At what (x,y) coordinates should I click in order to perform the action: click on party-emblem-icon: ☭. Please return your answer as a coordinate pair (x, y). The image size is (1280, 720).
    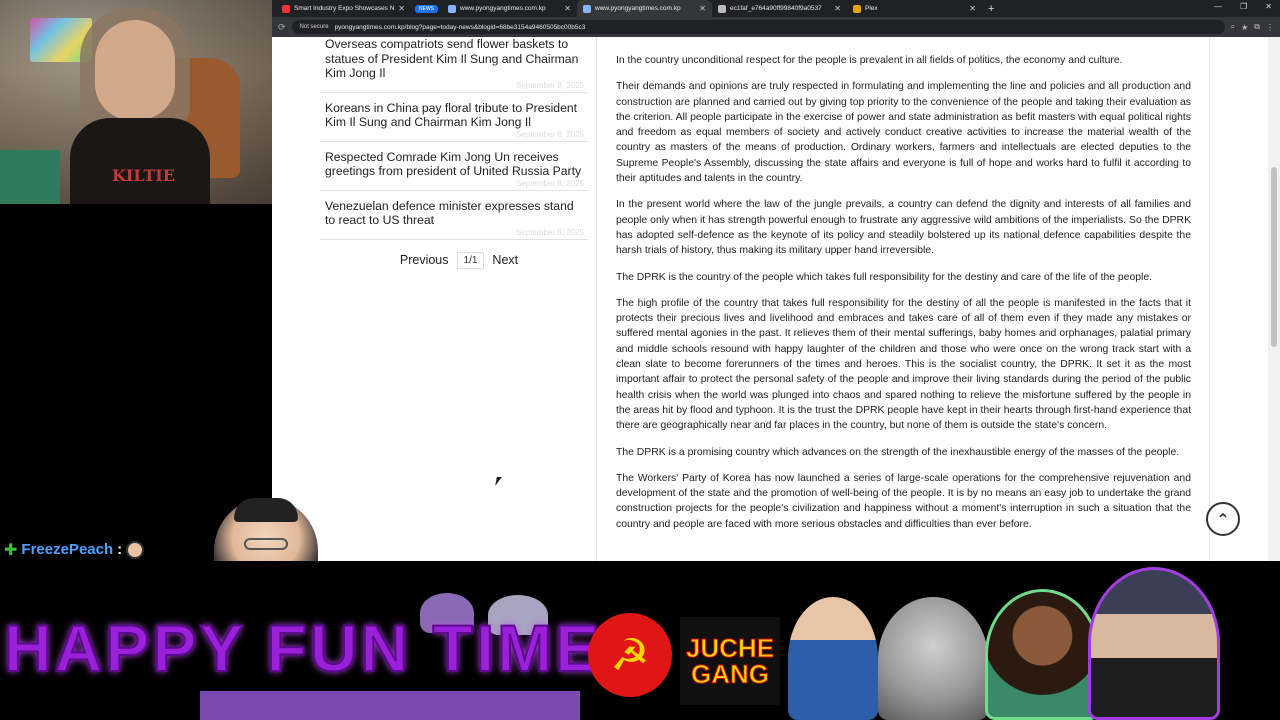
    Looking at the image, I should click on (630, 655).